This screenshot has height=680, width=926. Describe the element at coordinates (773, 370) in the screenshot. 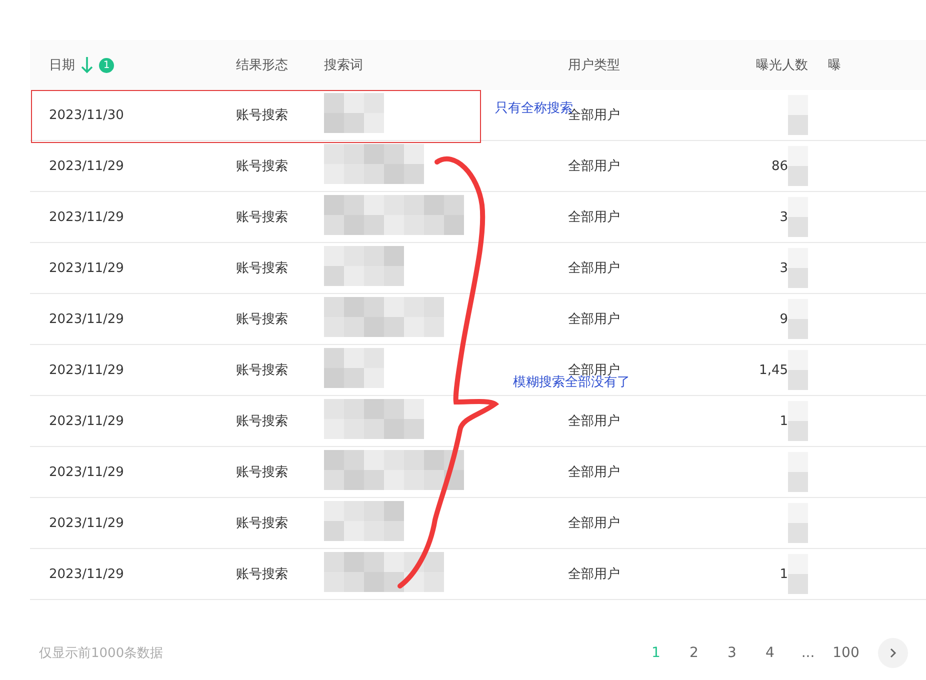

I see `exposure-count-cell: 1,45` at that location.